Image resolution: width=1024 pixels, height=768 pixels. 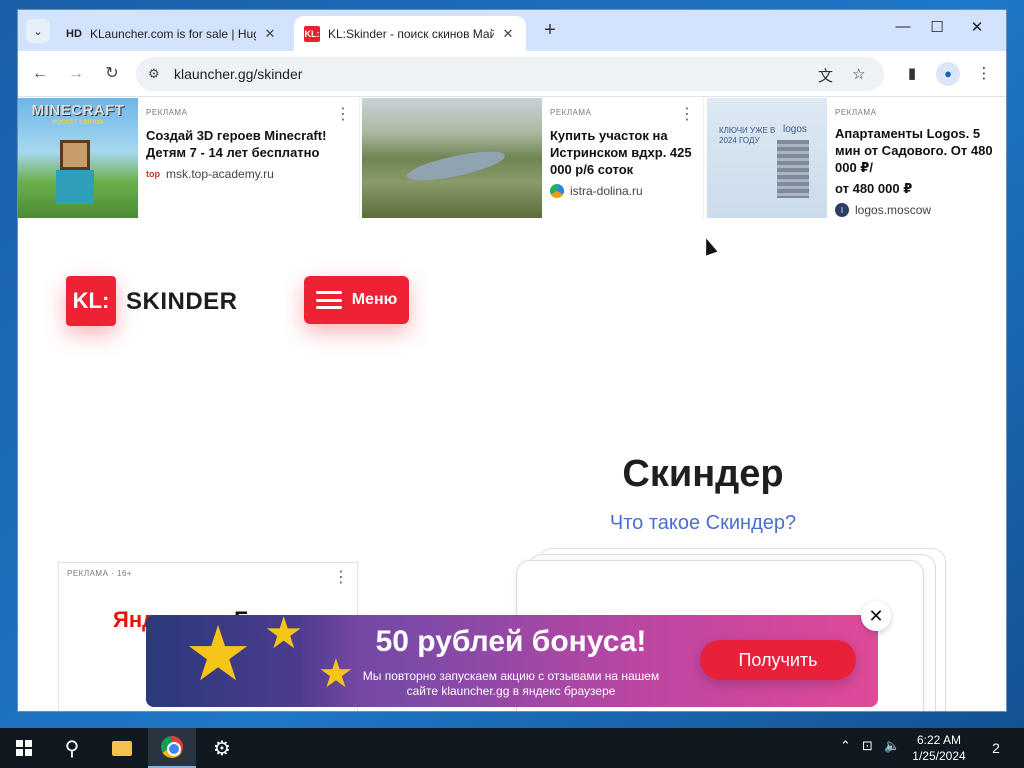 I want to click on reload-icon: ↻, so click(x=112, y=73).